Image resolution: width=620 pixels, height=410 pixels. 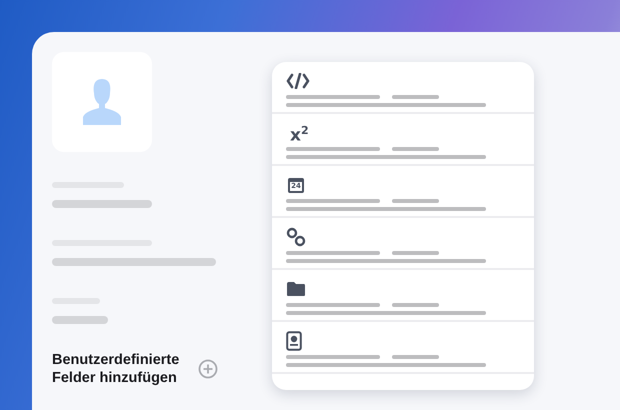 I want to click on superscript-icon: x$^{2}$, so click(x=297, y=133).